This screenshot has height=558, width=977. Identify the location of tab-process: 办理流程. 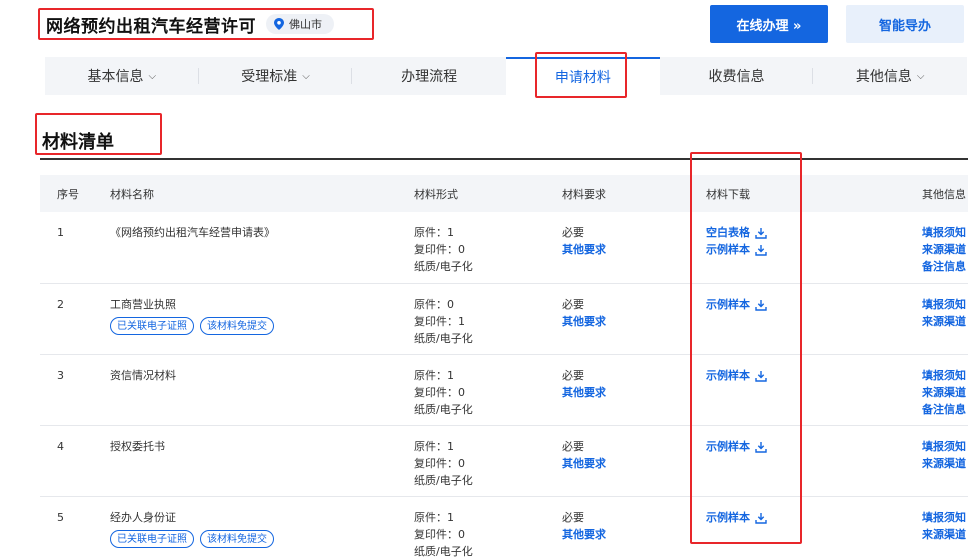
(429, 76).